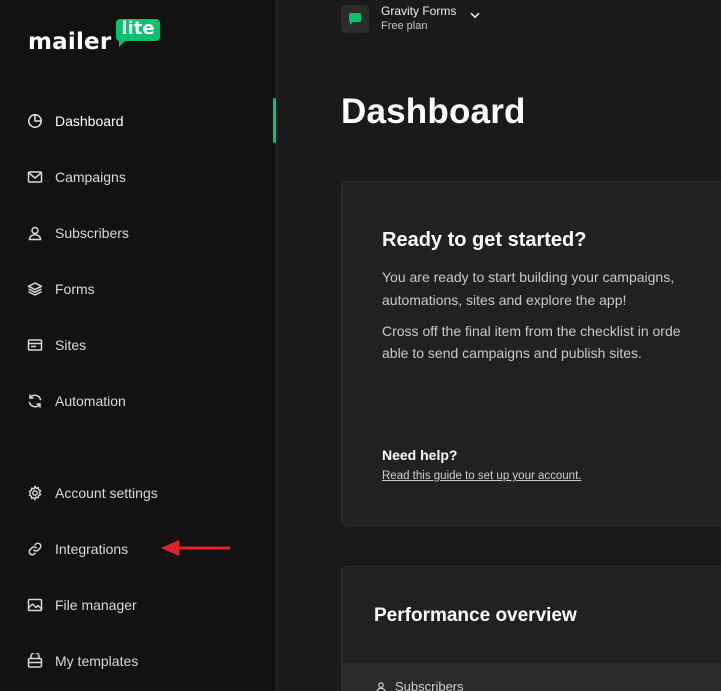  Describe the element at coordinates (420, 455) in the screenshot. I see `need-help-title: Need help?` at that location.